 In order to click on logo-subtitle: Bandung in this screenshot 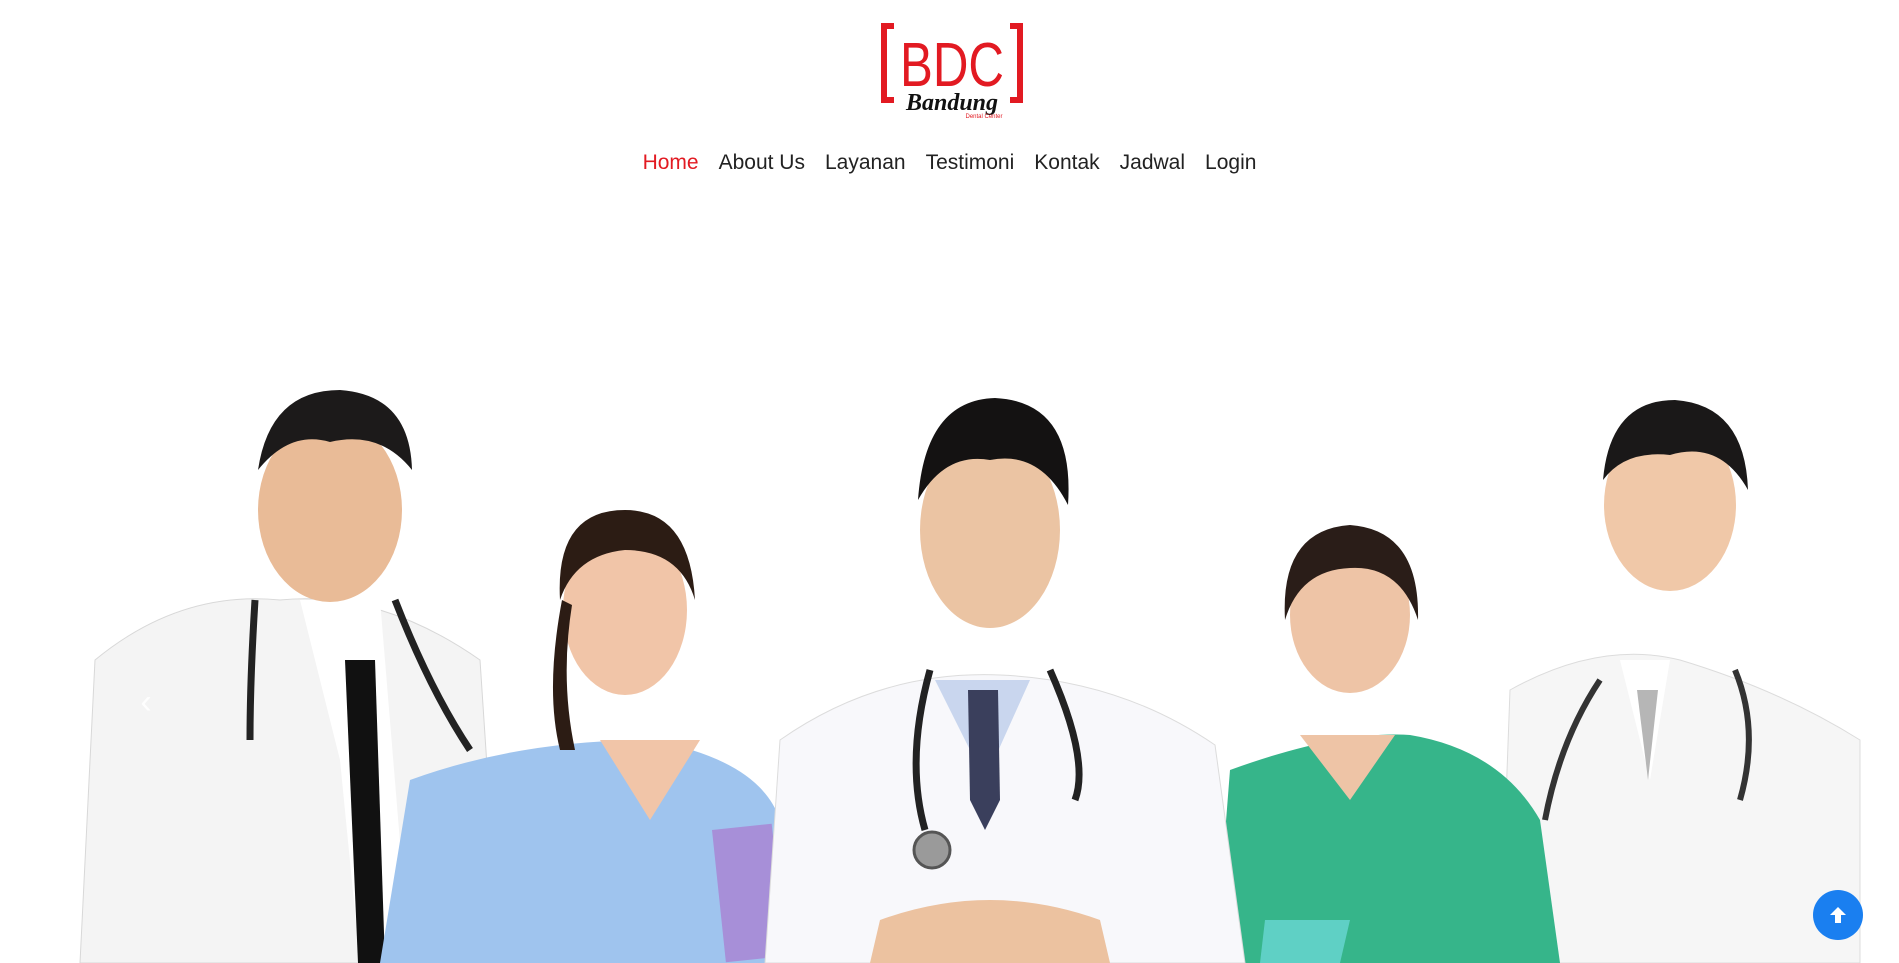, I will do `click(951, 103)`.